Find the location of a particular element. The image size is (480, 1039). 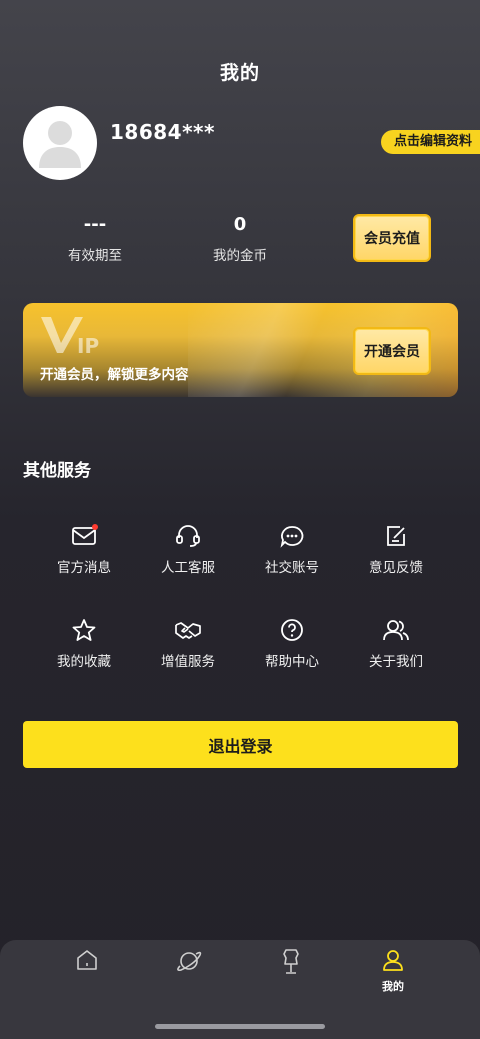

coins-label: 我的金币 is located at coordinates (240, 256).